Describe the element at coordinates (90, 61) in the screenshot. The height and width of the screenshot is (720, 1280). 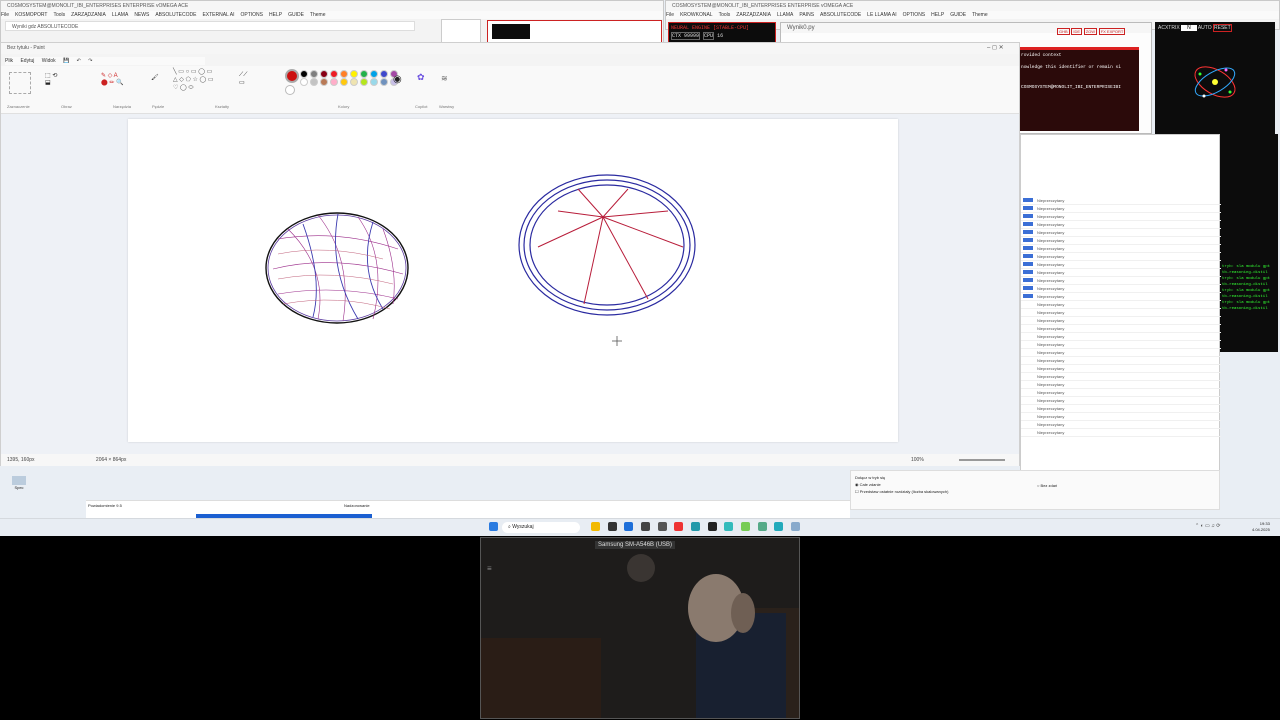
I see `redo-icon: ↷` at that location.